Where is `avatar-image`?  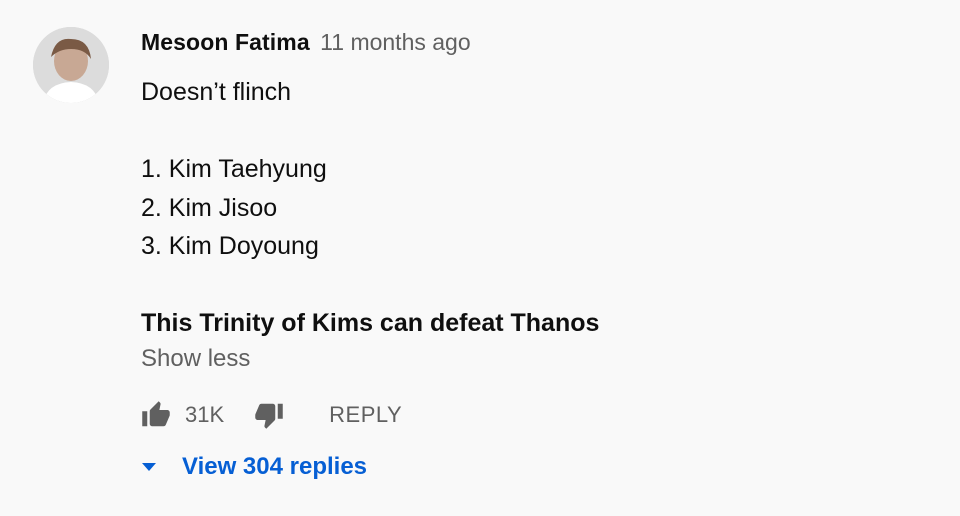 avatar-image is located at coordinates (71, 65).